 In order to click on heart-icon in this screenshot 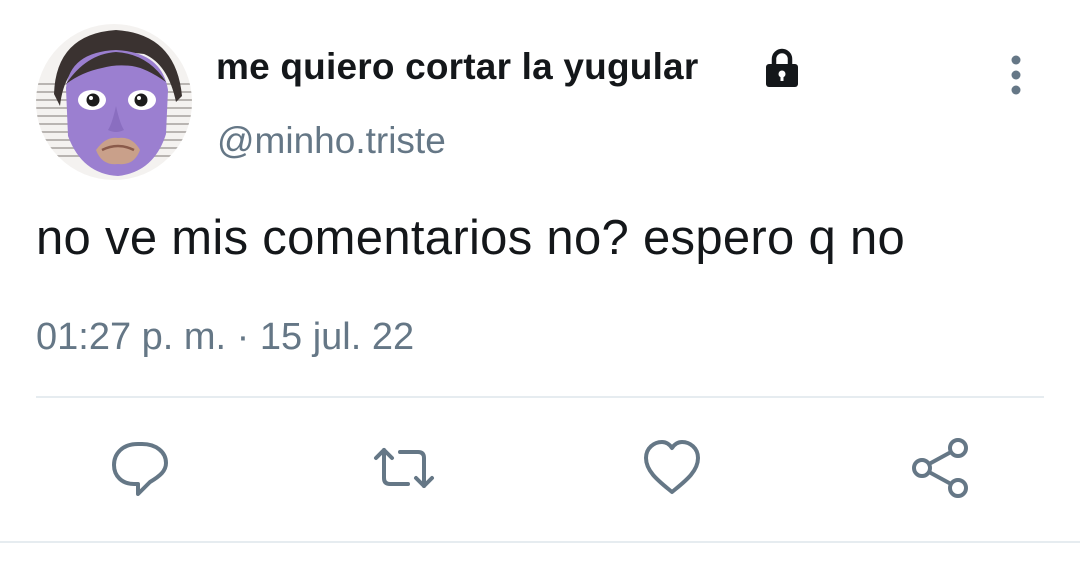, I will do `click(672, 467)`.